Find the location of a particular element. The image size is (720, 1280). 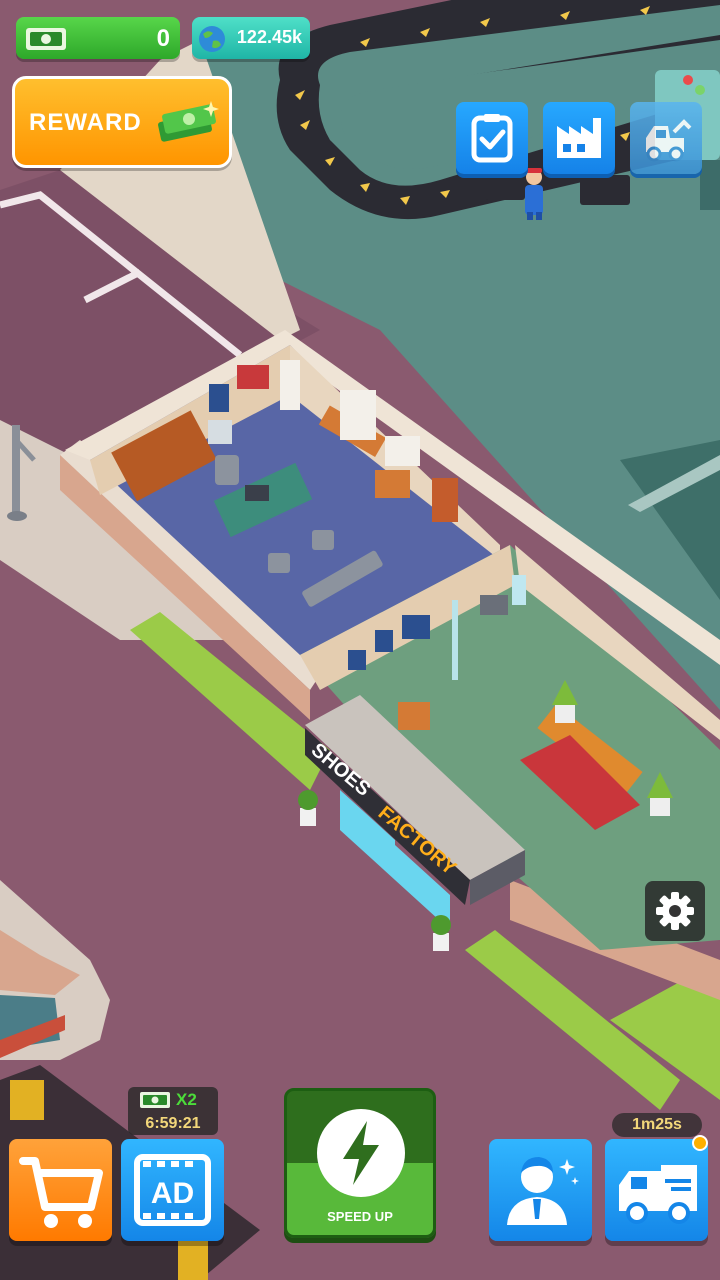

factory-worker is located at coordinates (534, 194).